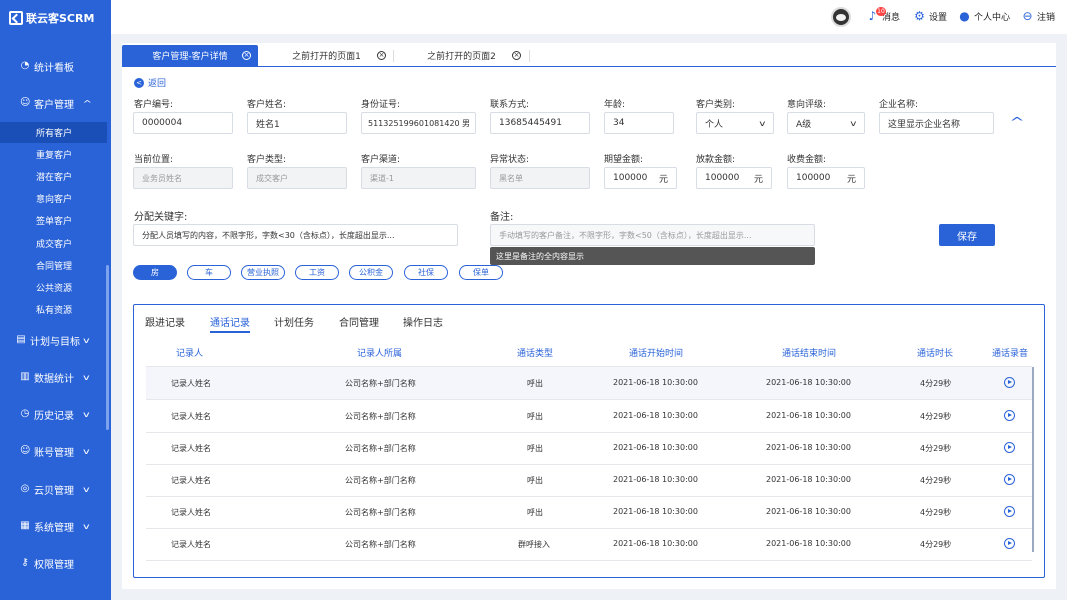 The image size is (1067, 600). What do you see at coordinates (55, 563) in the screenshot?
I see `sidebar-item-permissions: ⚷ 权限管理` at bounding box center [55, 563].